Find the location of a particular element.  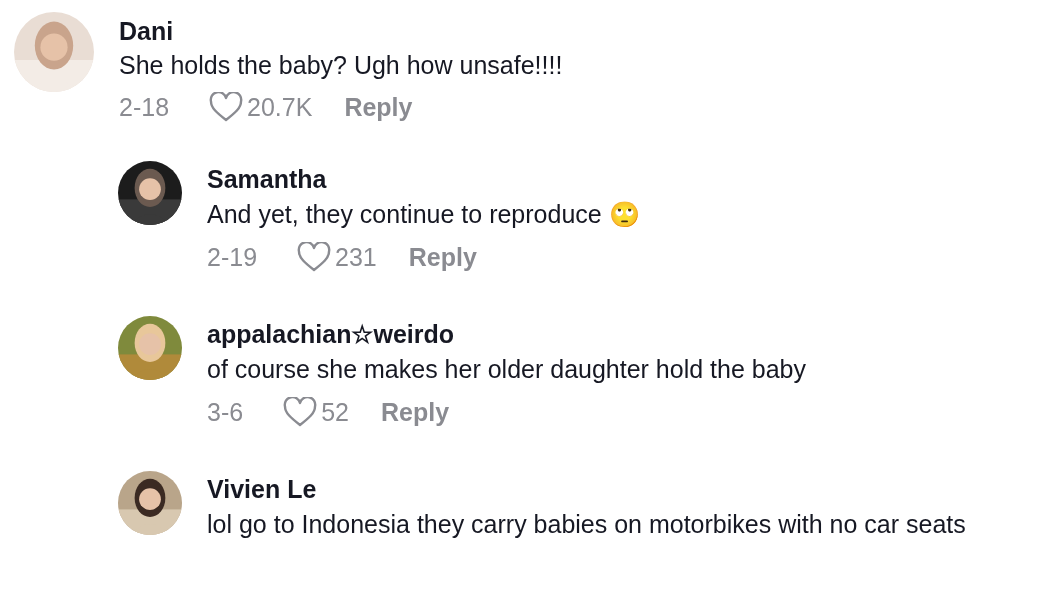

username: Vivien Le is located at coordinates (586, 489).